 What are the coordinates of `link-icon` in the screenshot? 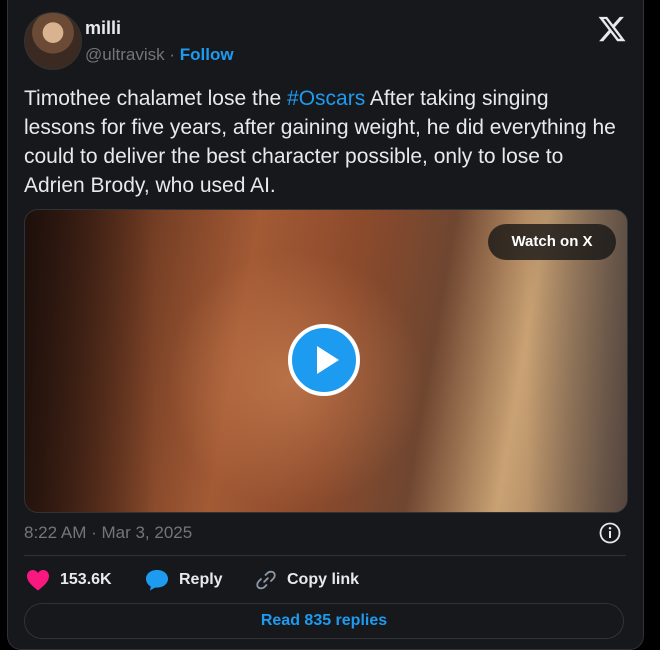 It's located at (266, 580).